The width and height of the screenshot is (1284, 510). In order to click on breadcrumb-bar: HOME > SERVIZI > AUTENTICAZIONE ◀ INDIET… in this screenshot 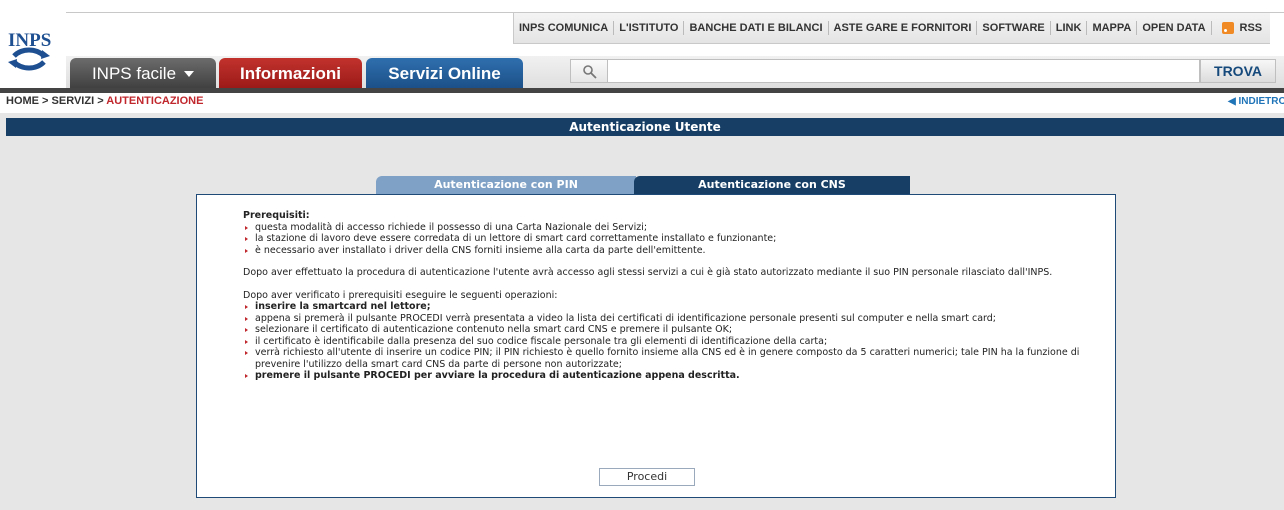, I will do `click(642, 103)`.